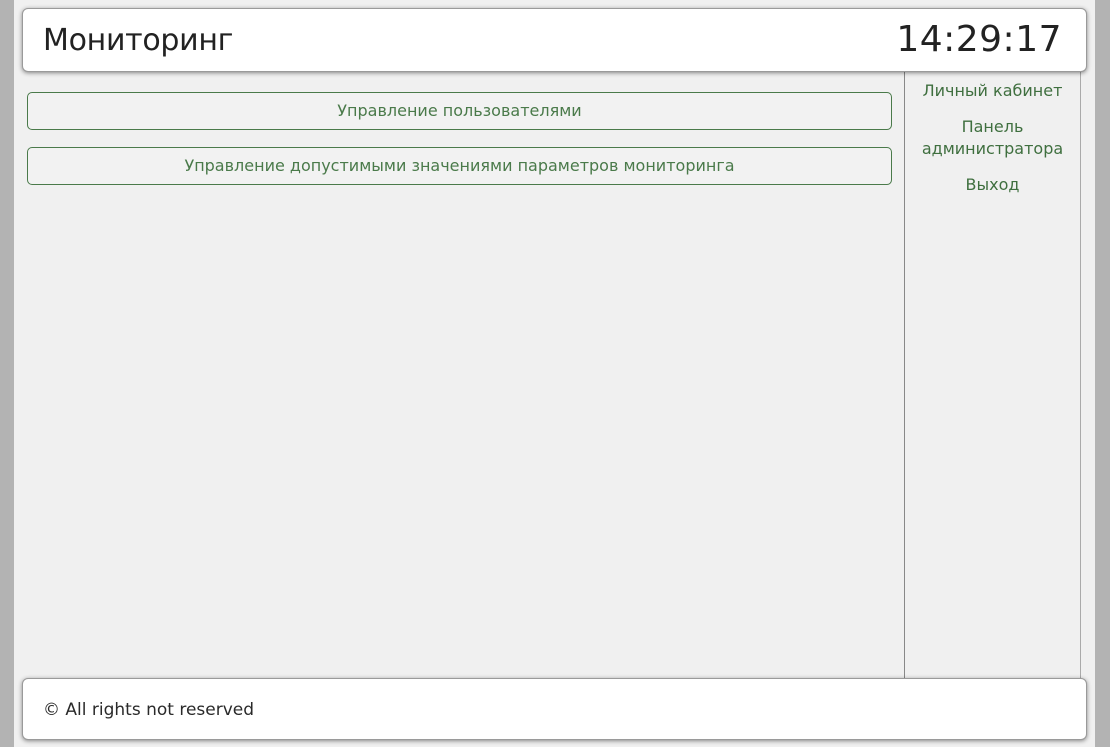 Image resolution: width=1110 pixels, height=747 pixels. What do you see at coordinates (992, 91) in the screenshot?
I see `sidebar-item-personal-account: Личный кабинет` at bounding box center [992, 91].